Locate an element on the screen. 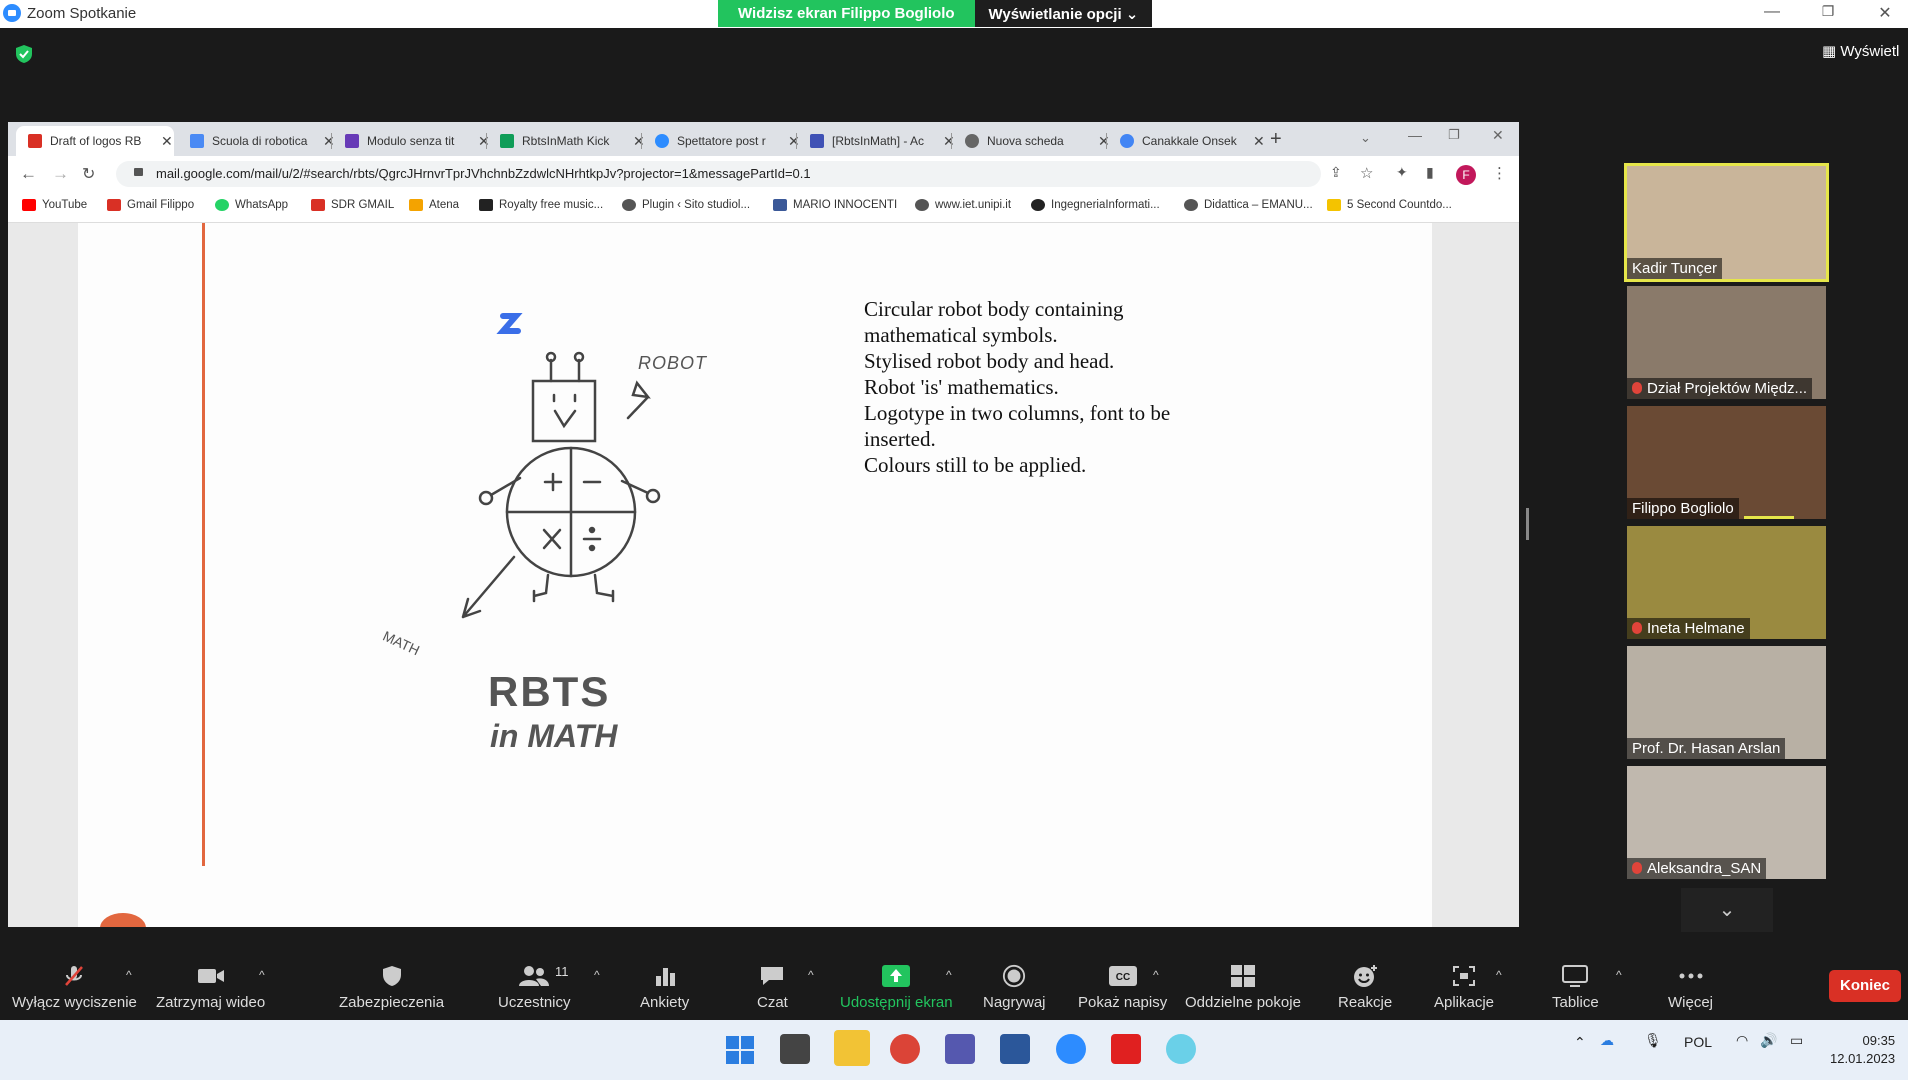  share-screen-button: Udostępnij ekran is located at coordinates (896, 987).